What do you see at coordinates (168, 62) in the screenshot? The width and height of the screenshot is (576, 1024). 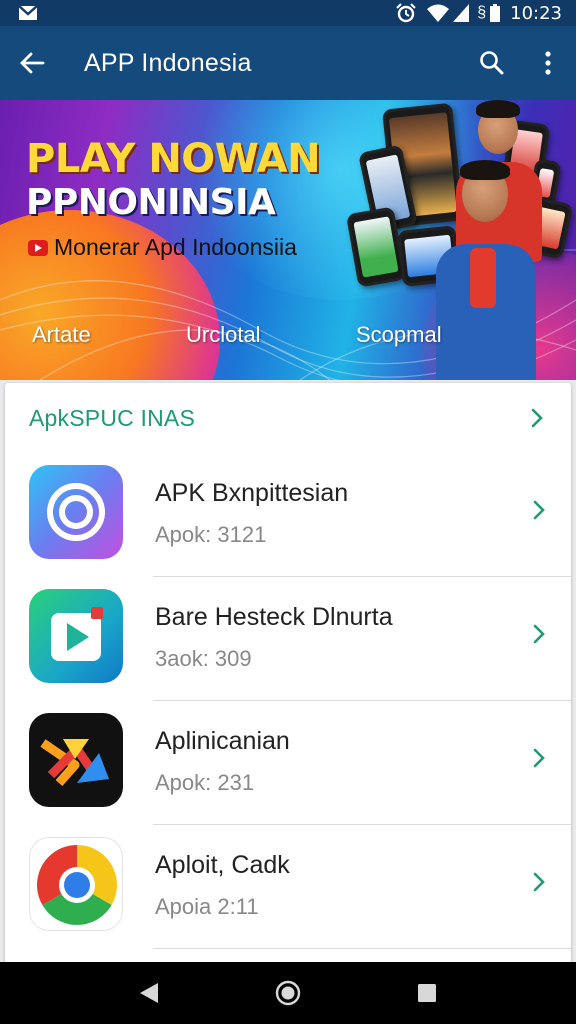 I see `page-title: APP Indonesia` at bounding box center [168, 62].